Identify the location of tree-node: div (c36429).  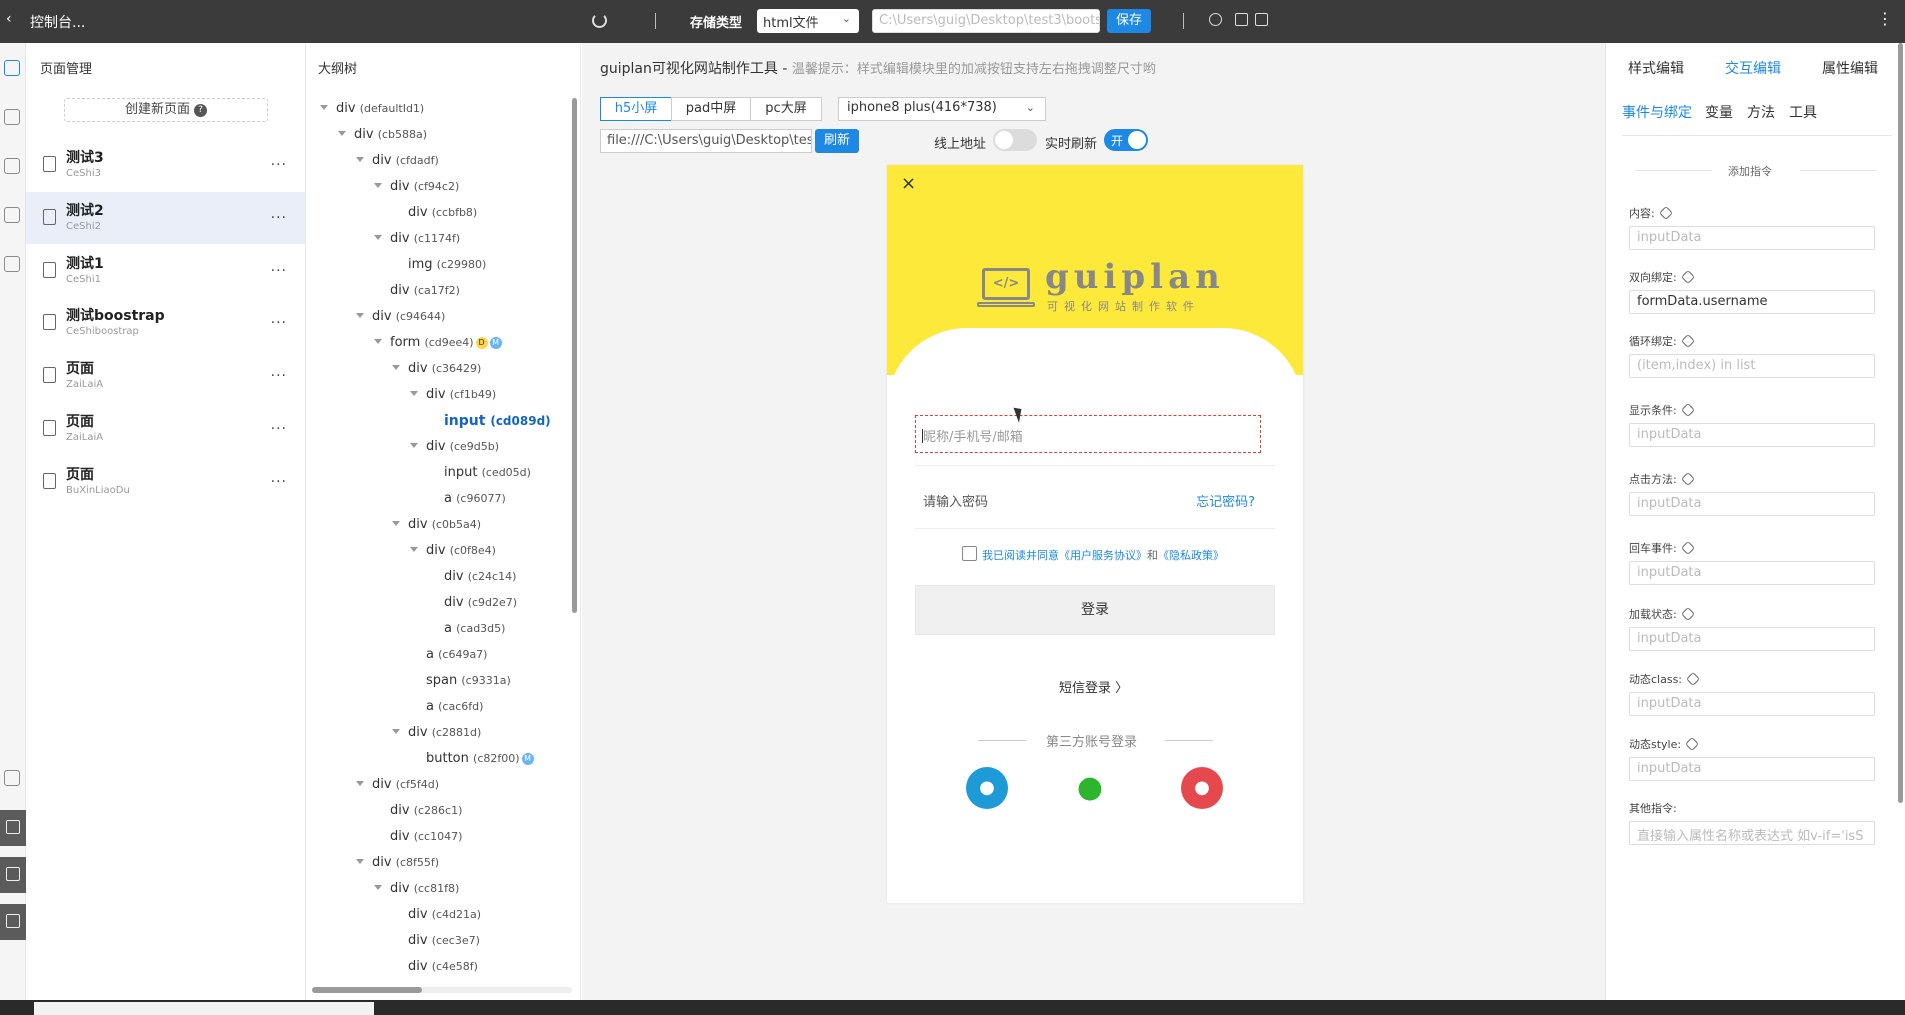
(436, 368).